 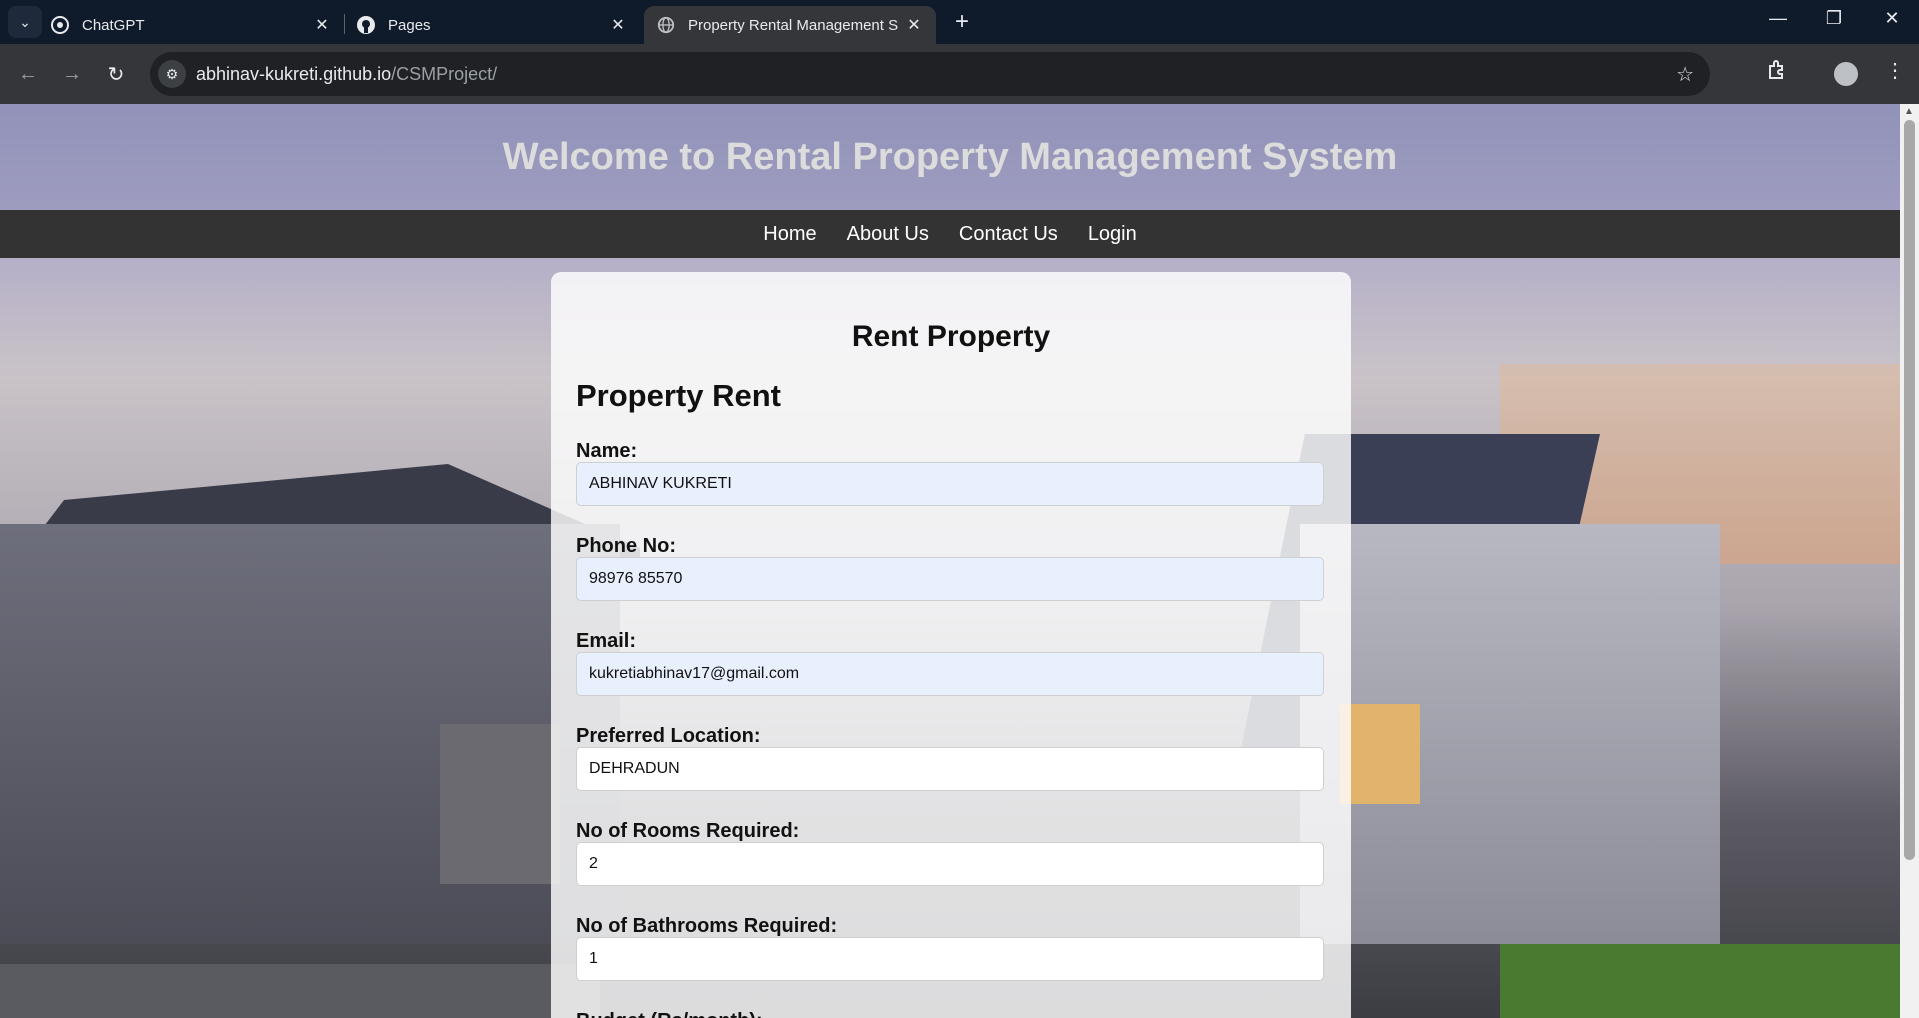 What do you see at coordinates (1909, 490) in the screenshot?
I see `scroll-thumb` at bounding box center [1909, 490].